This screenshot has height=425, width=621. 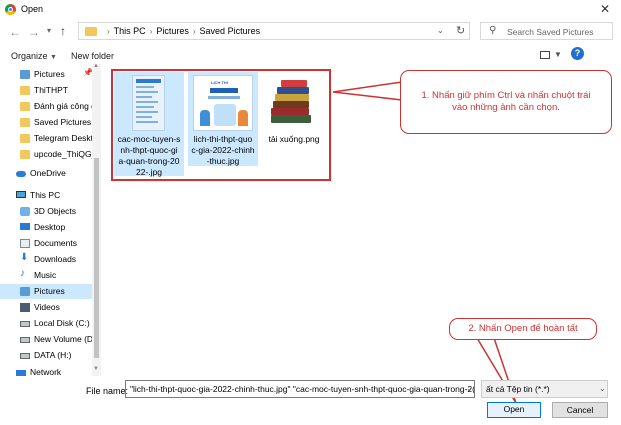 What do you see at coordinates (107, 391) in the screenshot?
I see `file-name-label: File name:` at bounding box center [107, 391].